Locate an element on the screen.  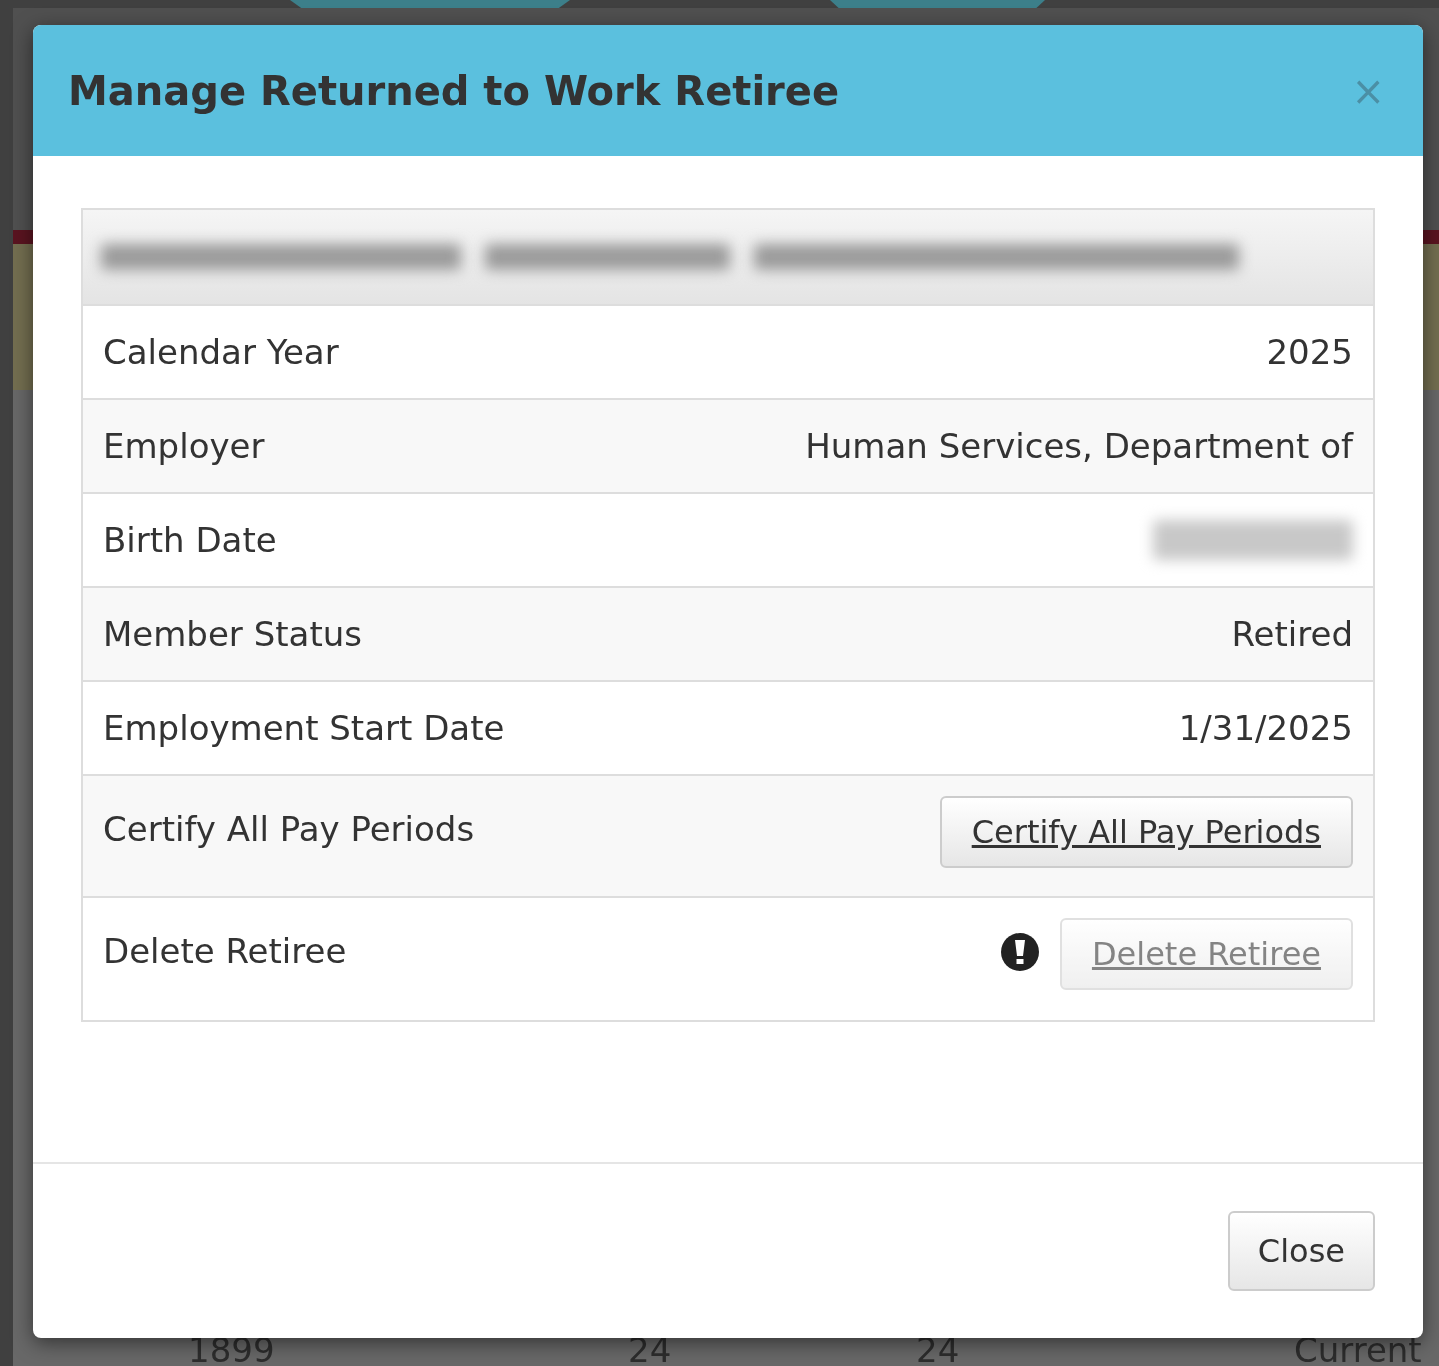
field-label: Delete Retiree is located at coordinates (225, 951).